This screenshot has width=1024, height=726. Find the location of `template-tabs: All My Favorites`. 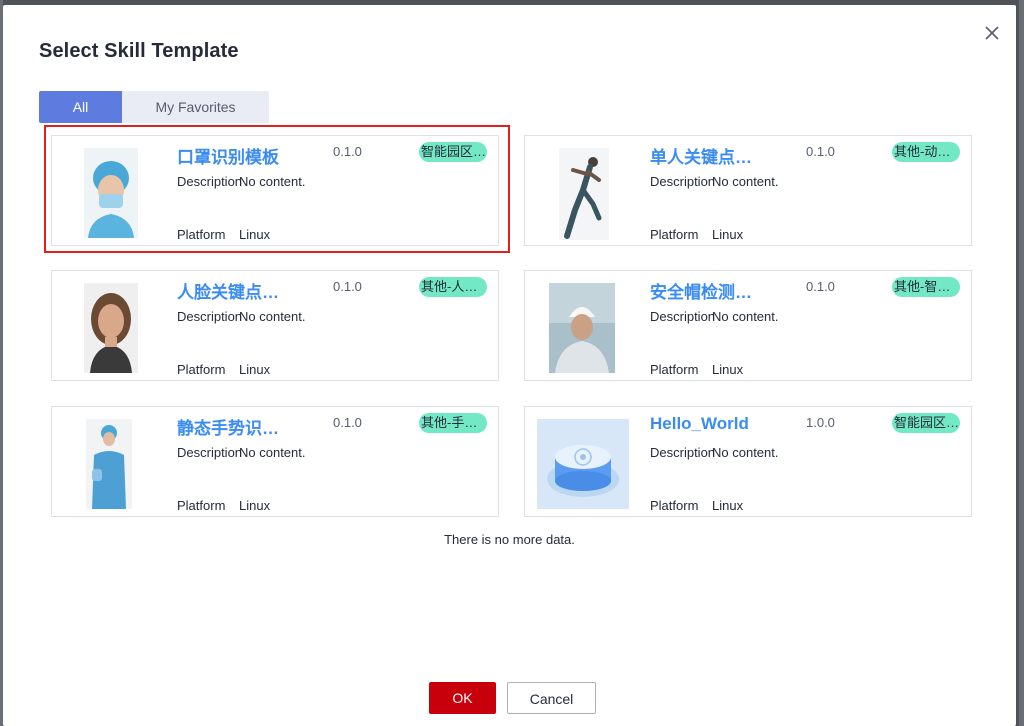

template-tabs: All My Favorites is located at coordinates (154, 107).